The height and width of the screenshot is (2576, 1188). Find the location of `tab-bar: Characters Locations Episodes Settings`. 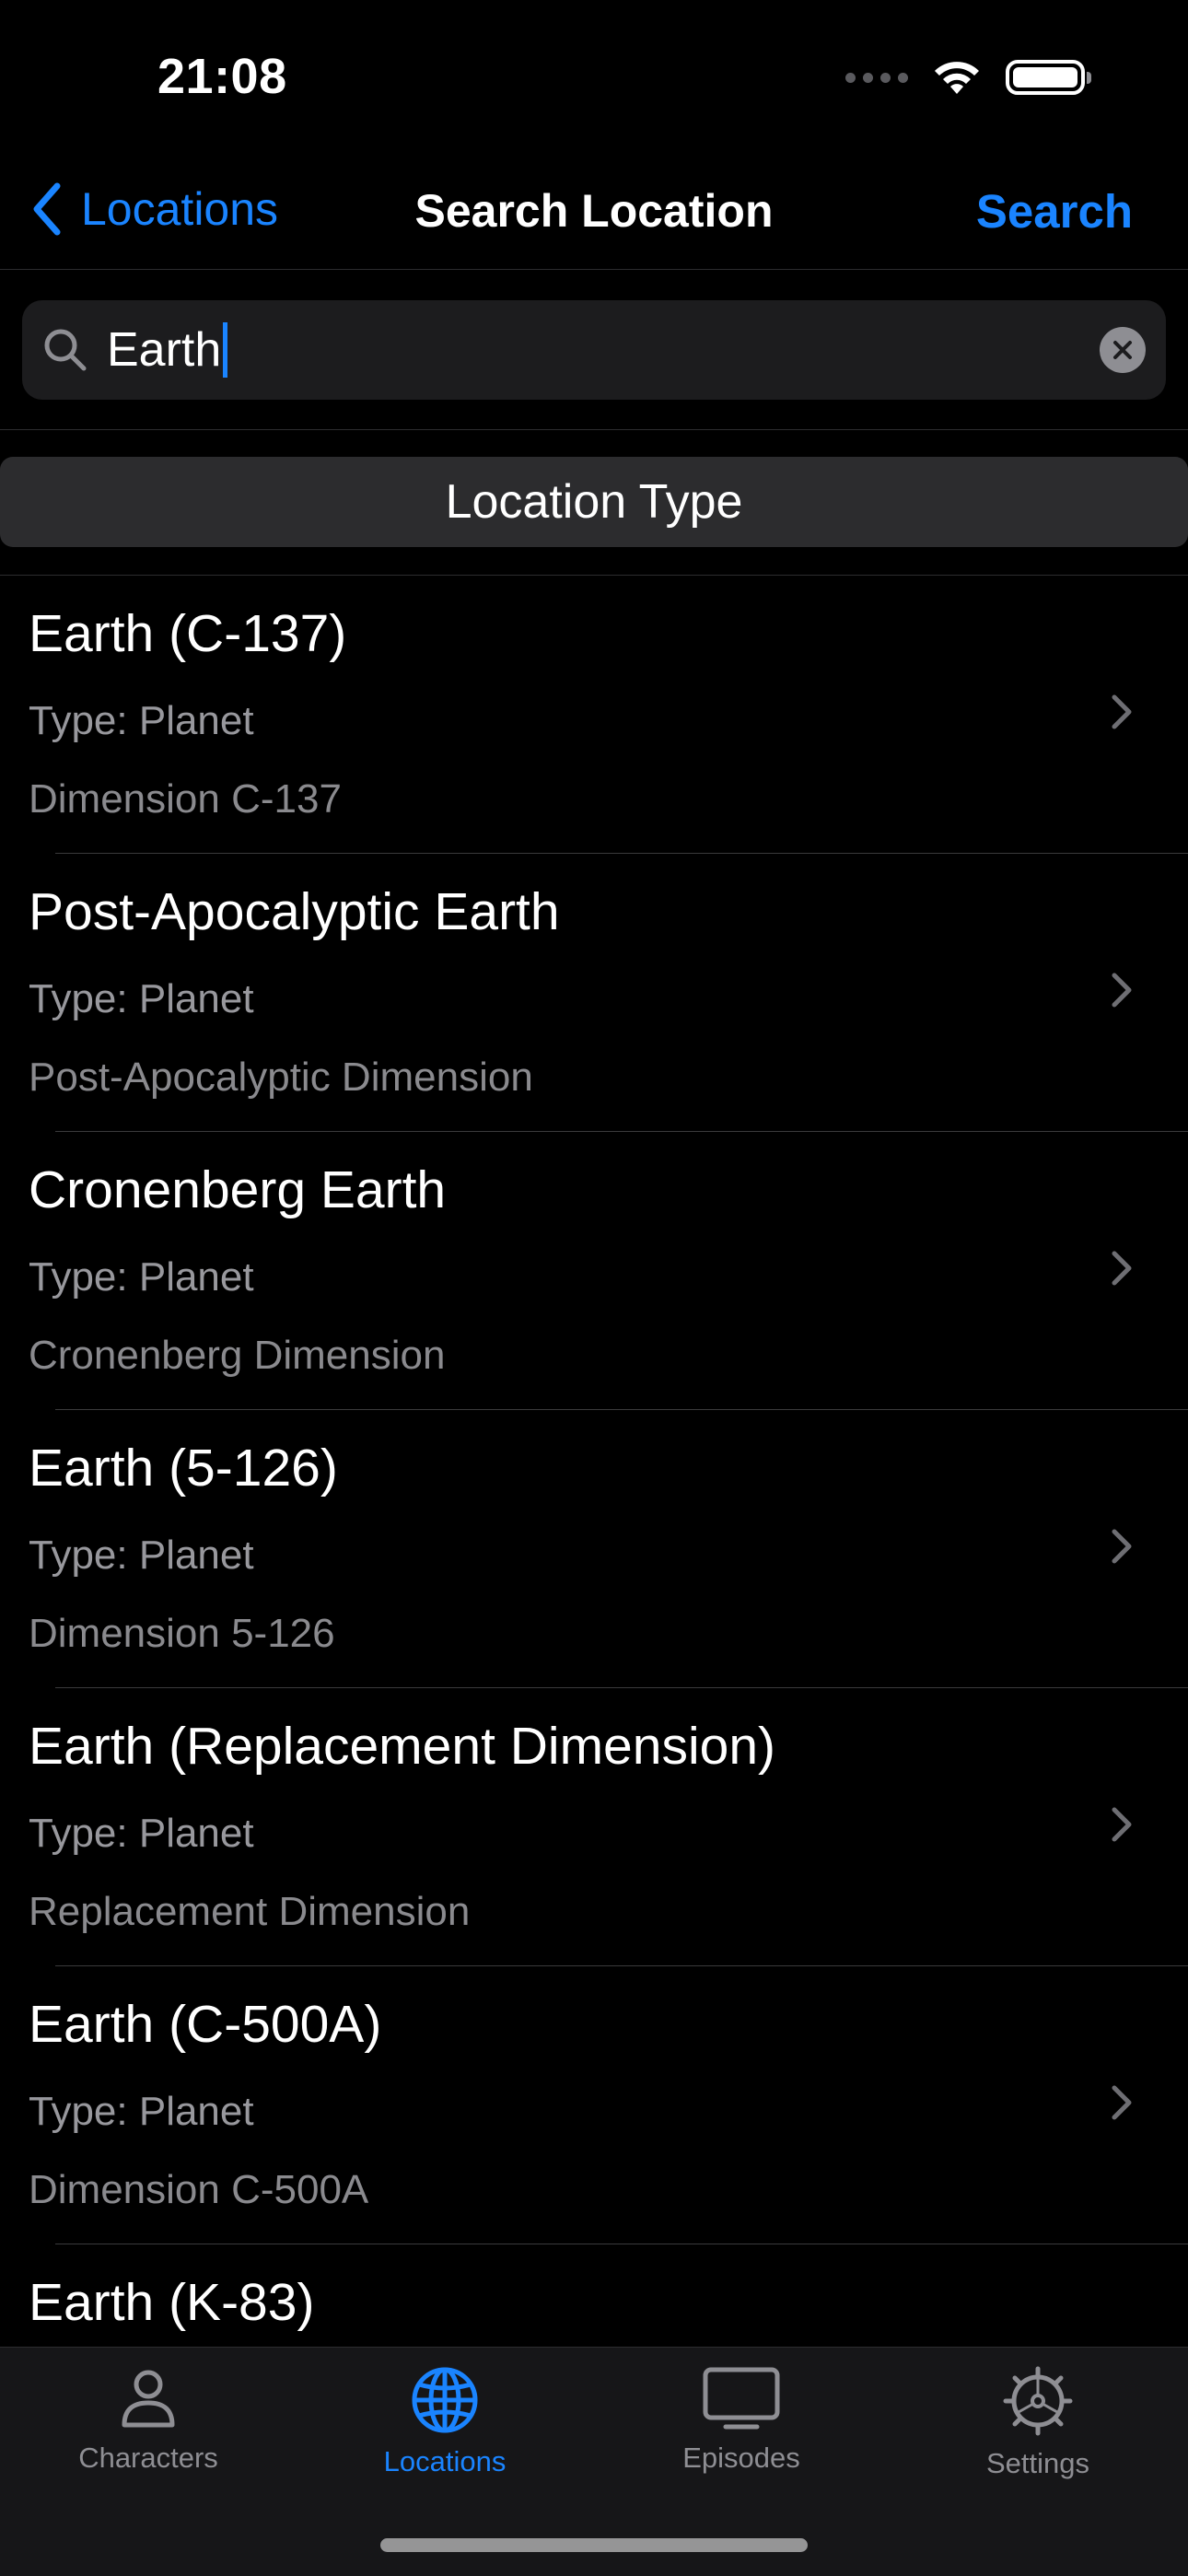

tab-bar: Characters Locations Episodes Settings is located at coordinates (594, 2461).